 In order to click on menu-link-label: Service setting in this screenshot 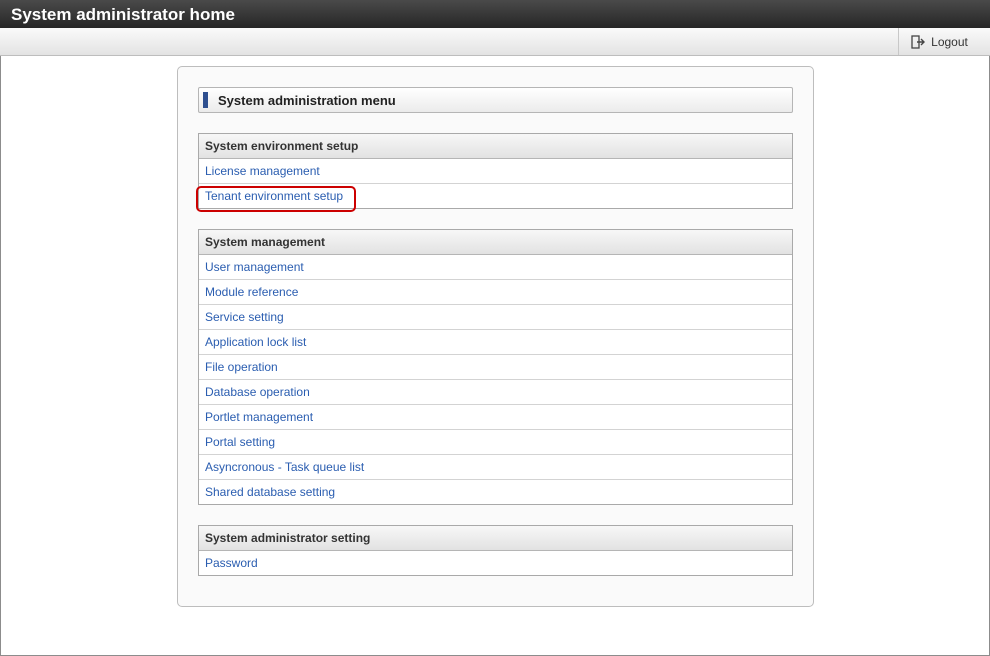, I will do `click(244, 317)`.